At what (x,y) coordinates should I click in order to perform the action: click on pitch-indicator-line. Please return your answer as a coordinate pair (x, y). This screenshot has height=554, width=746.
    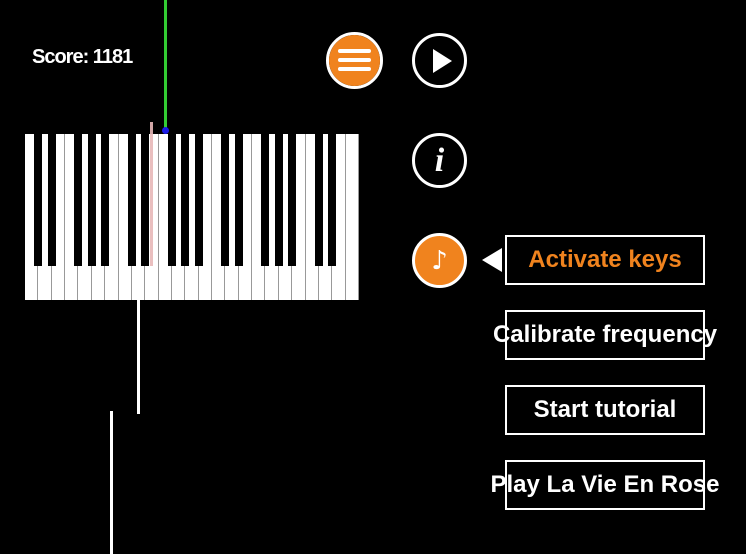
    Looking at the image, I should click on (165, 65).